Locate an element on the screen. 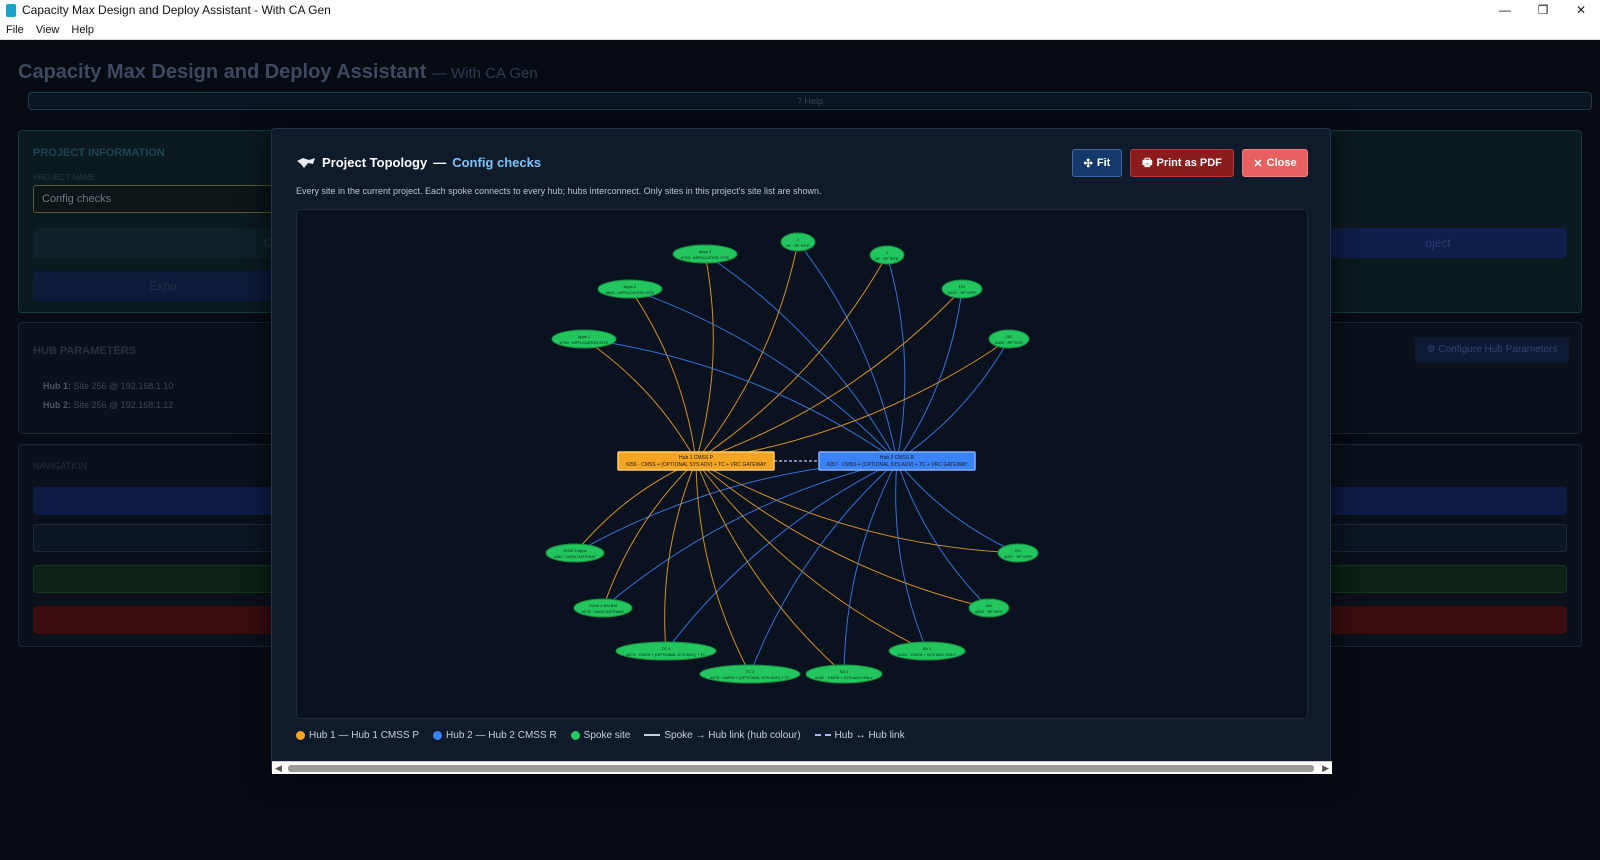  scrollbar-thumb is located at coordinates (801, 768).